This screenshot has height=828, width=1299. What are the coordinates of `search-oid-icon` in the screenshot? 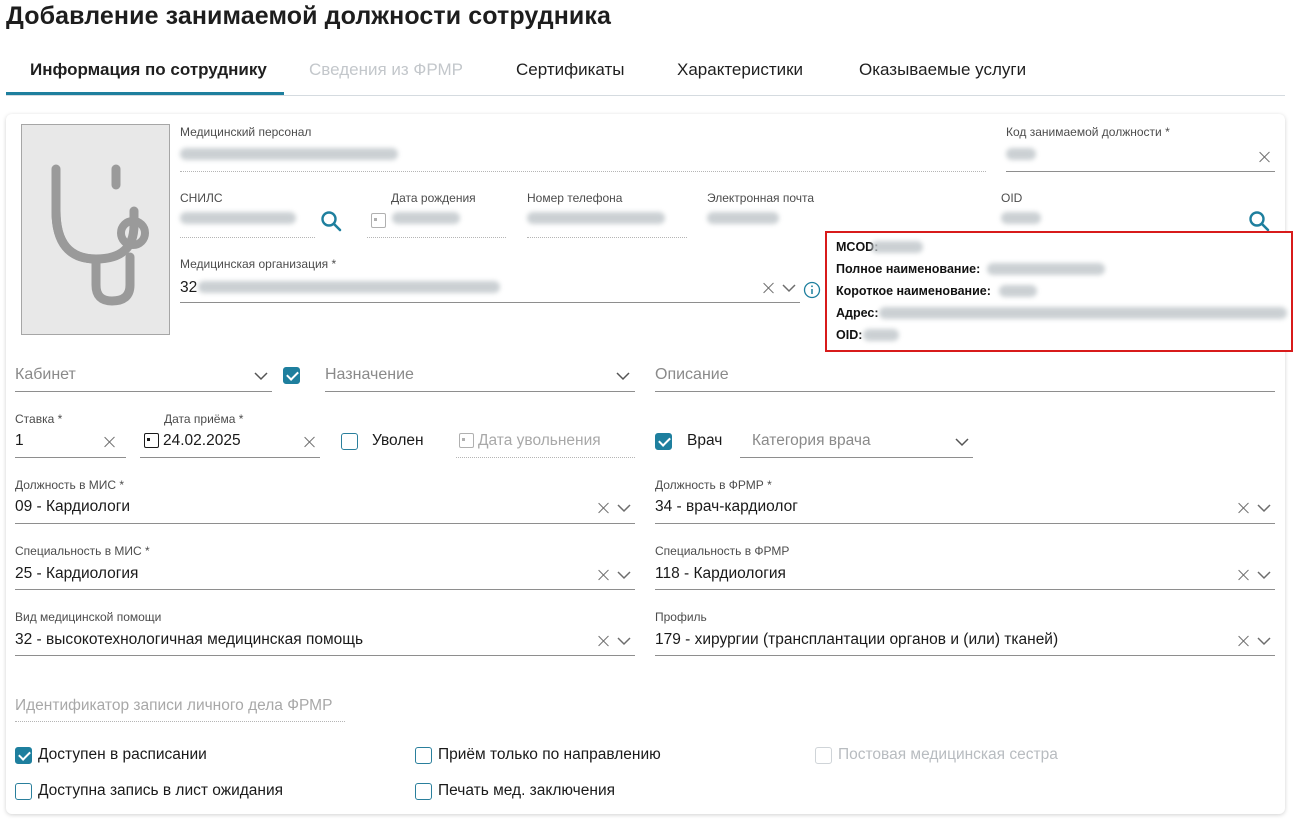 It's located at (1259, 221).